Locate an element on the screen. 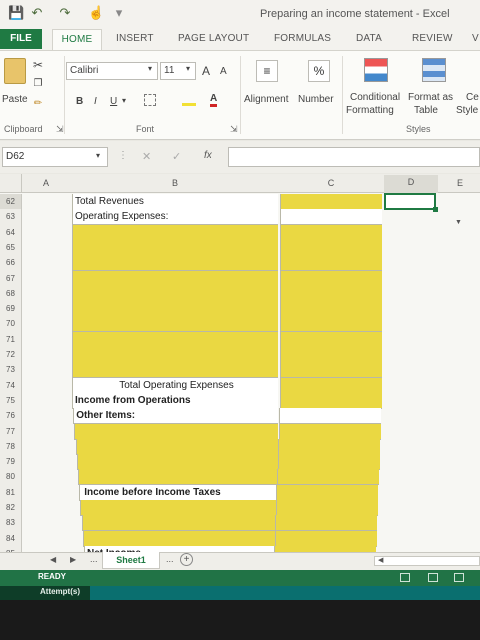  format-as-table-label-2: Table is located at coordinates (426, 110).